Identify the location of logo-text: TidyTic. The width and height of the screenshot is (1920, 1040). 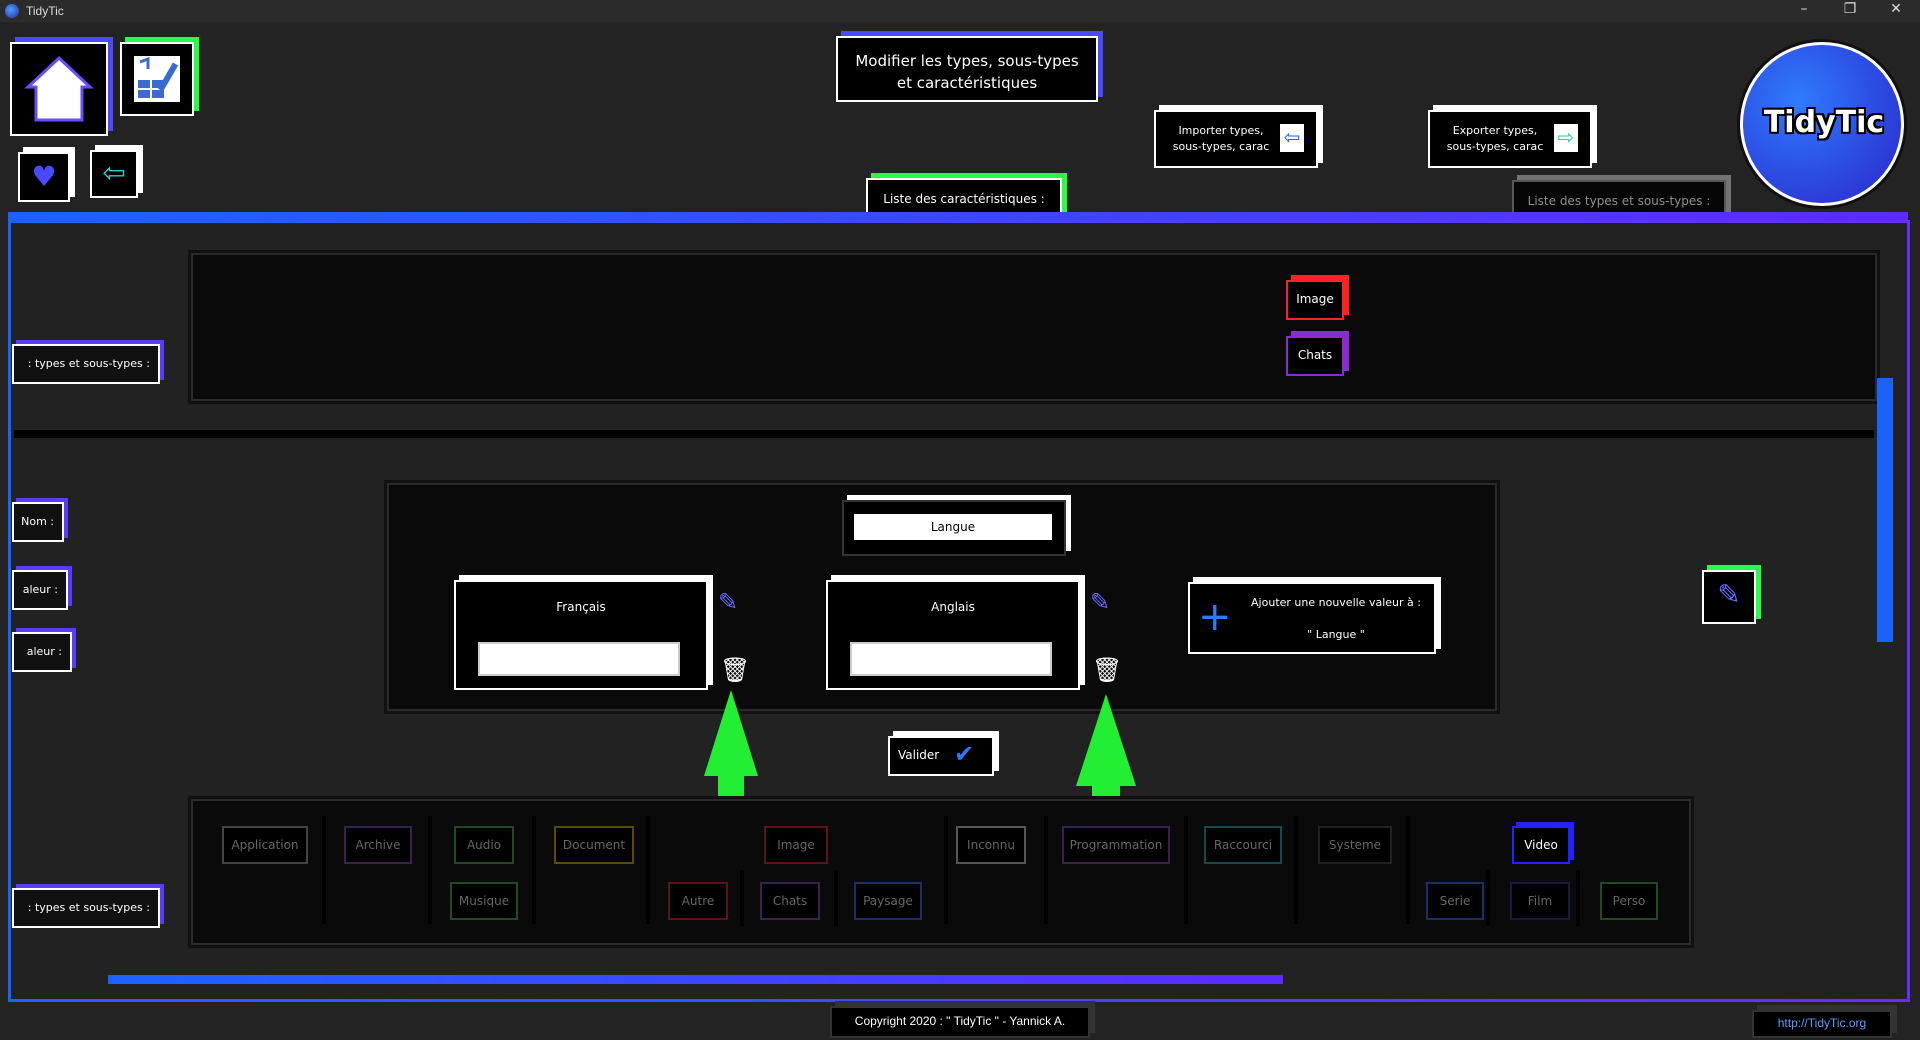
(1824, 122).